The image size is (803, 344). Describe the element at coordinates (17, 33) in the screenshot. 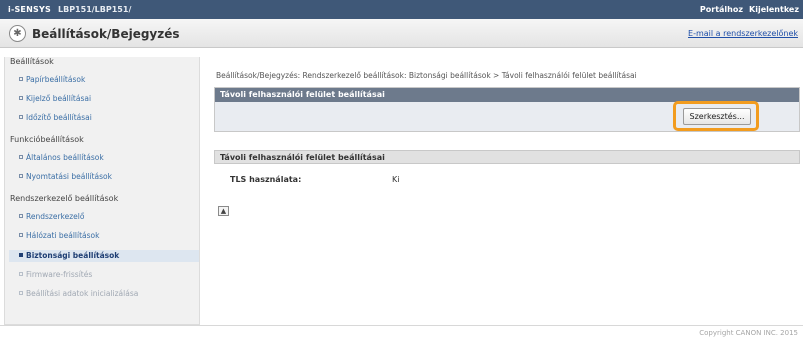

I see `settings-icon: ✱` at that location.